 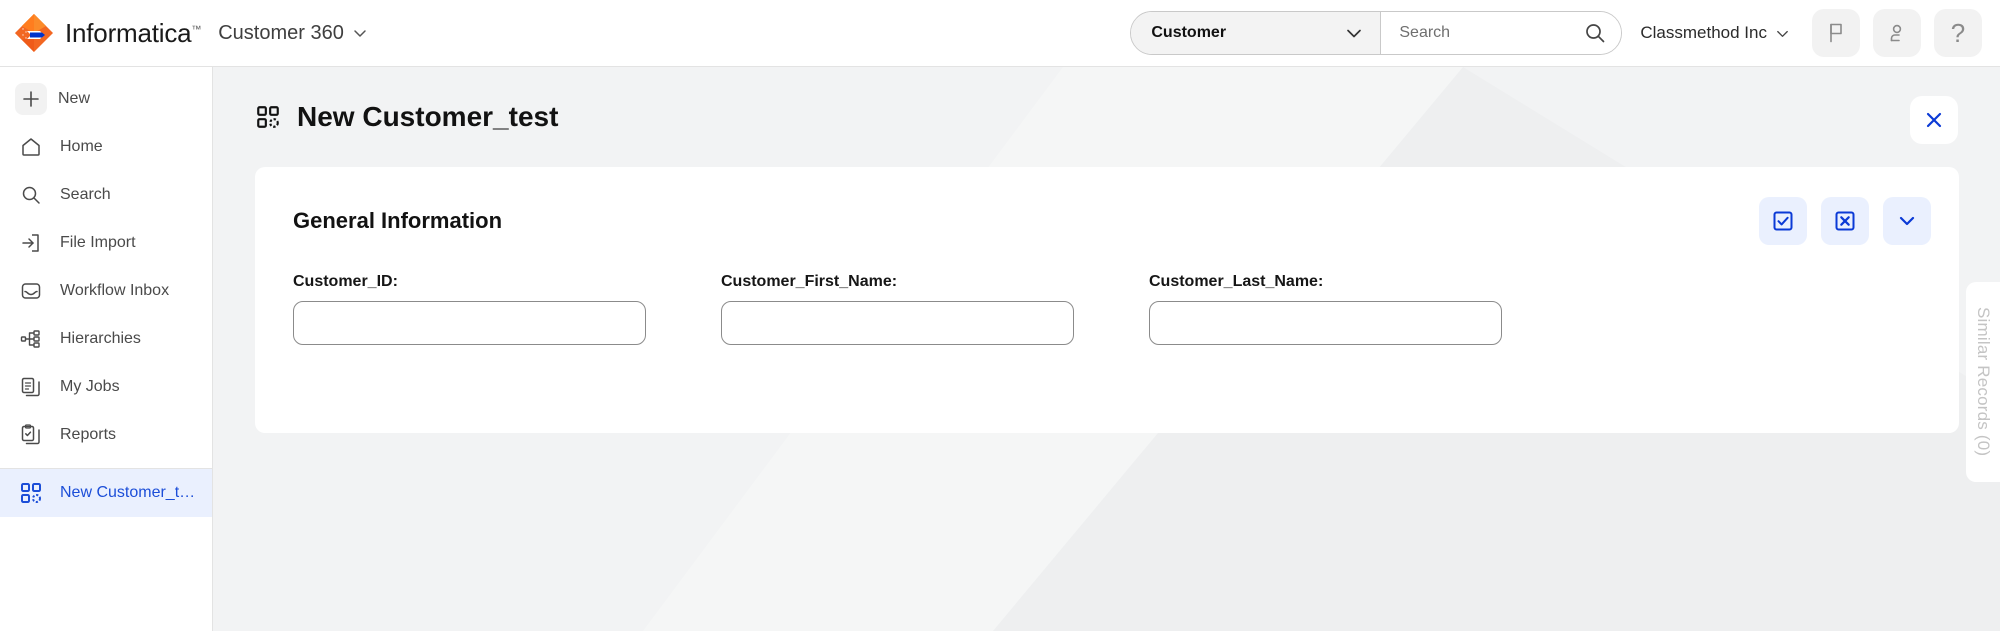 I want to click on customer-id-input, so click(x=469, y=323).